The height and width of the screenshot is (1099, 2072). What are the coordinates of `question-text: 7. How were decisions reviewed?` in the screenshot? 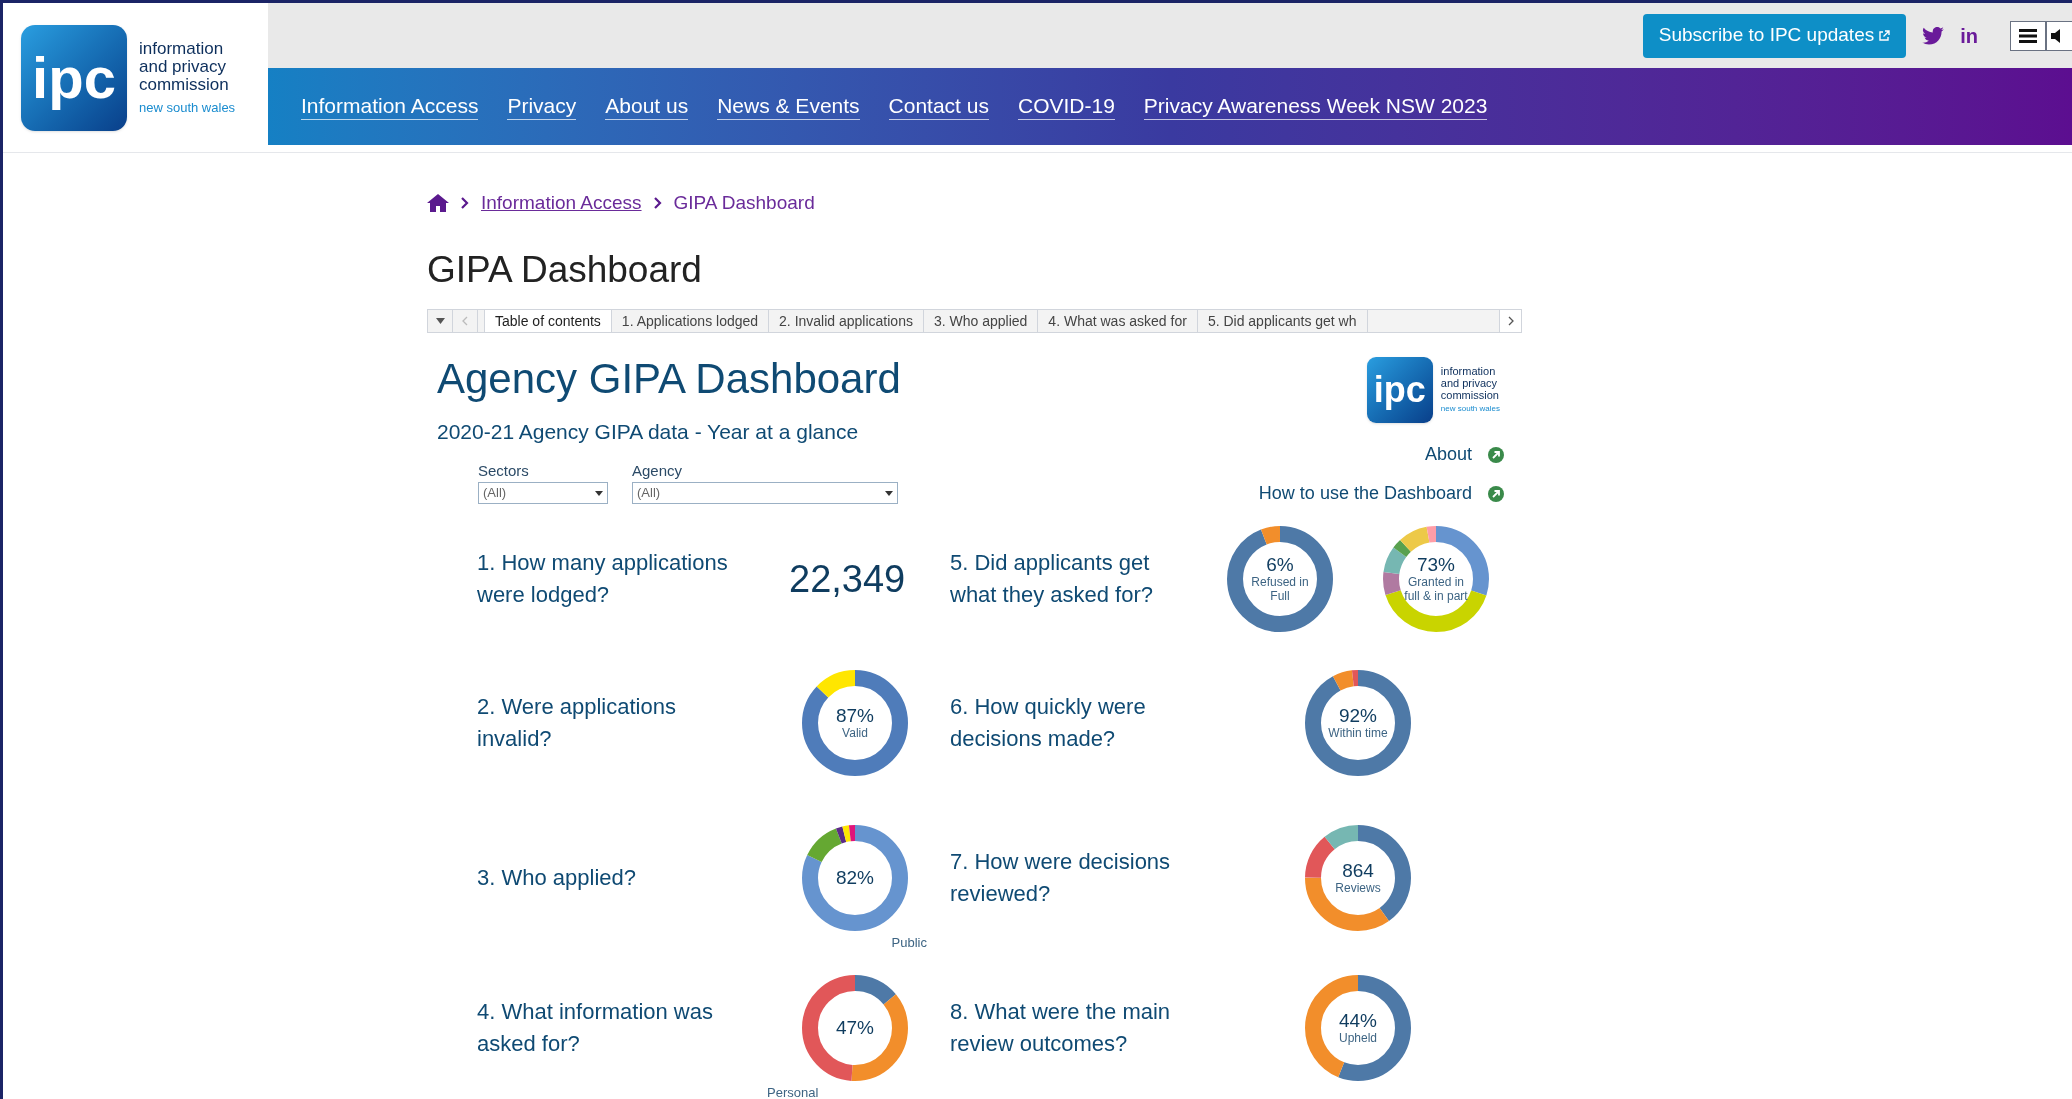 It's located at (1061, 878).